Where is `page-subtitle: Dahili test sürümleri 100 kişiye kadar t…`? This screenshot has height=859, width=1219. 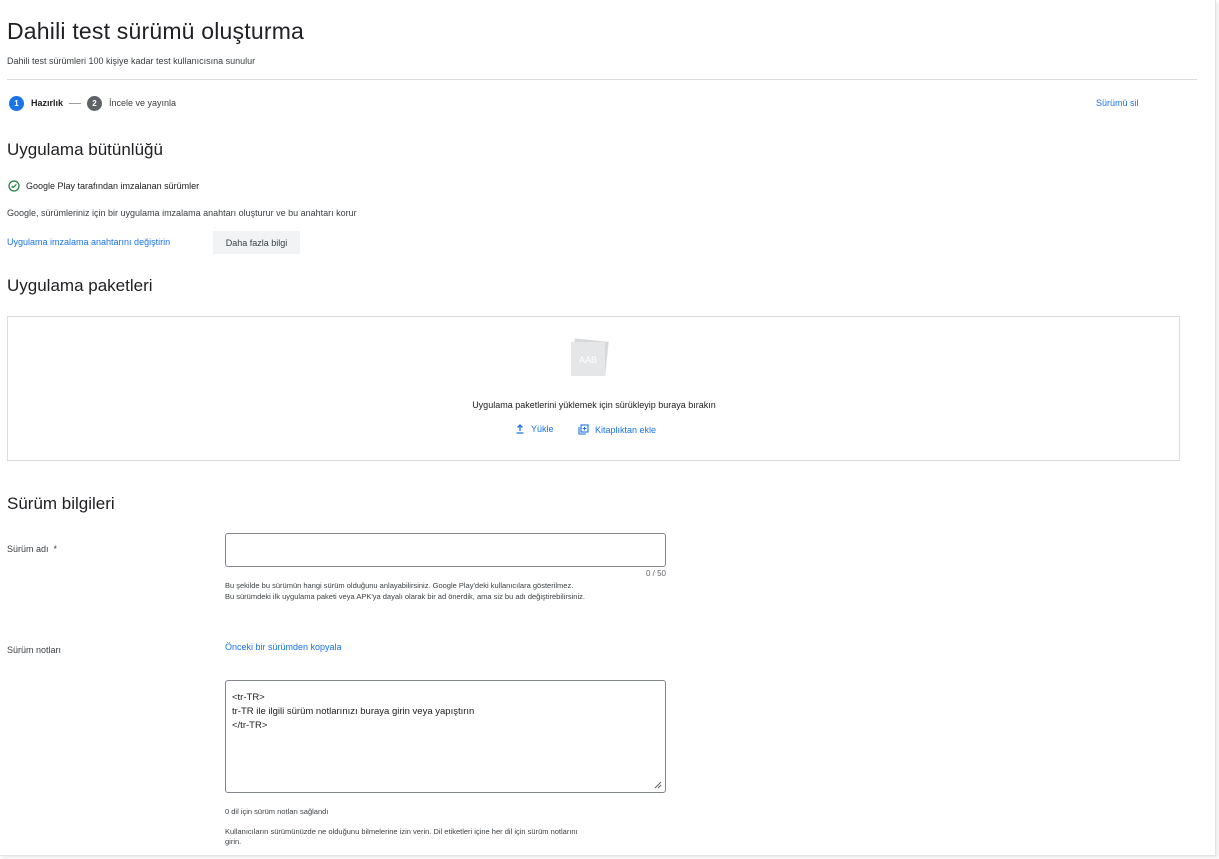
page-subtitle: Dahili test sürümleri 100 kişiye kadar t… is located at coordinates (131, 61).